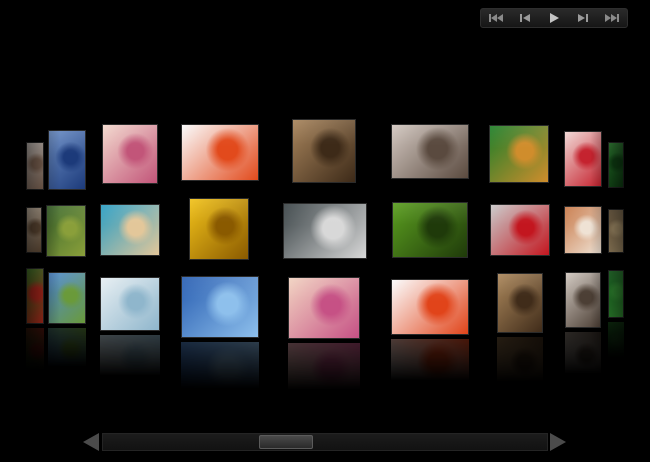  I want to click on sunflowers-photo, so click(219, 229).